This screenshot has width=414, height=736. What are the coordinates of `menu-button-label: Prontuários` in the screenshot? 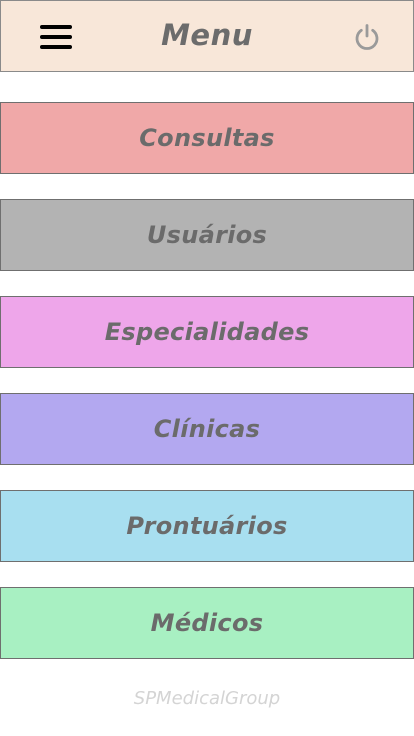 It's located at (207, 526).